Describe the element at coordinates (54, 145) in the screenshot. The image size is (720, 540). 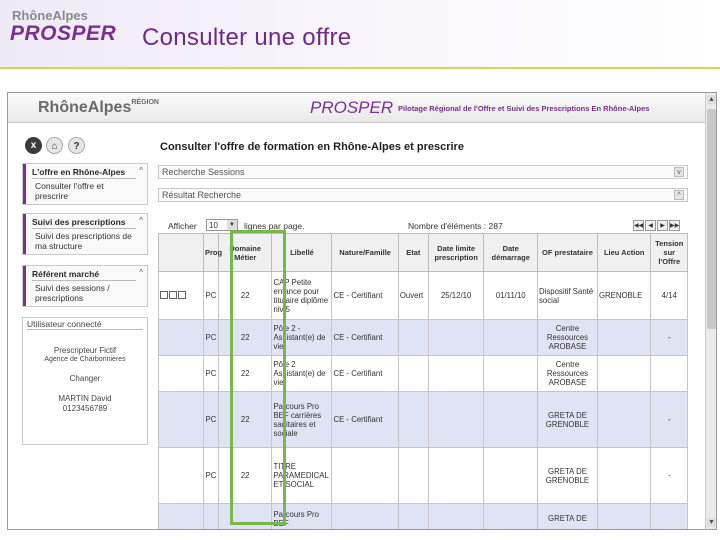
I see `home-icon: ⌂` at that location.